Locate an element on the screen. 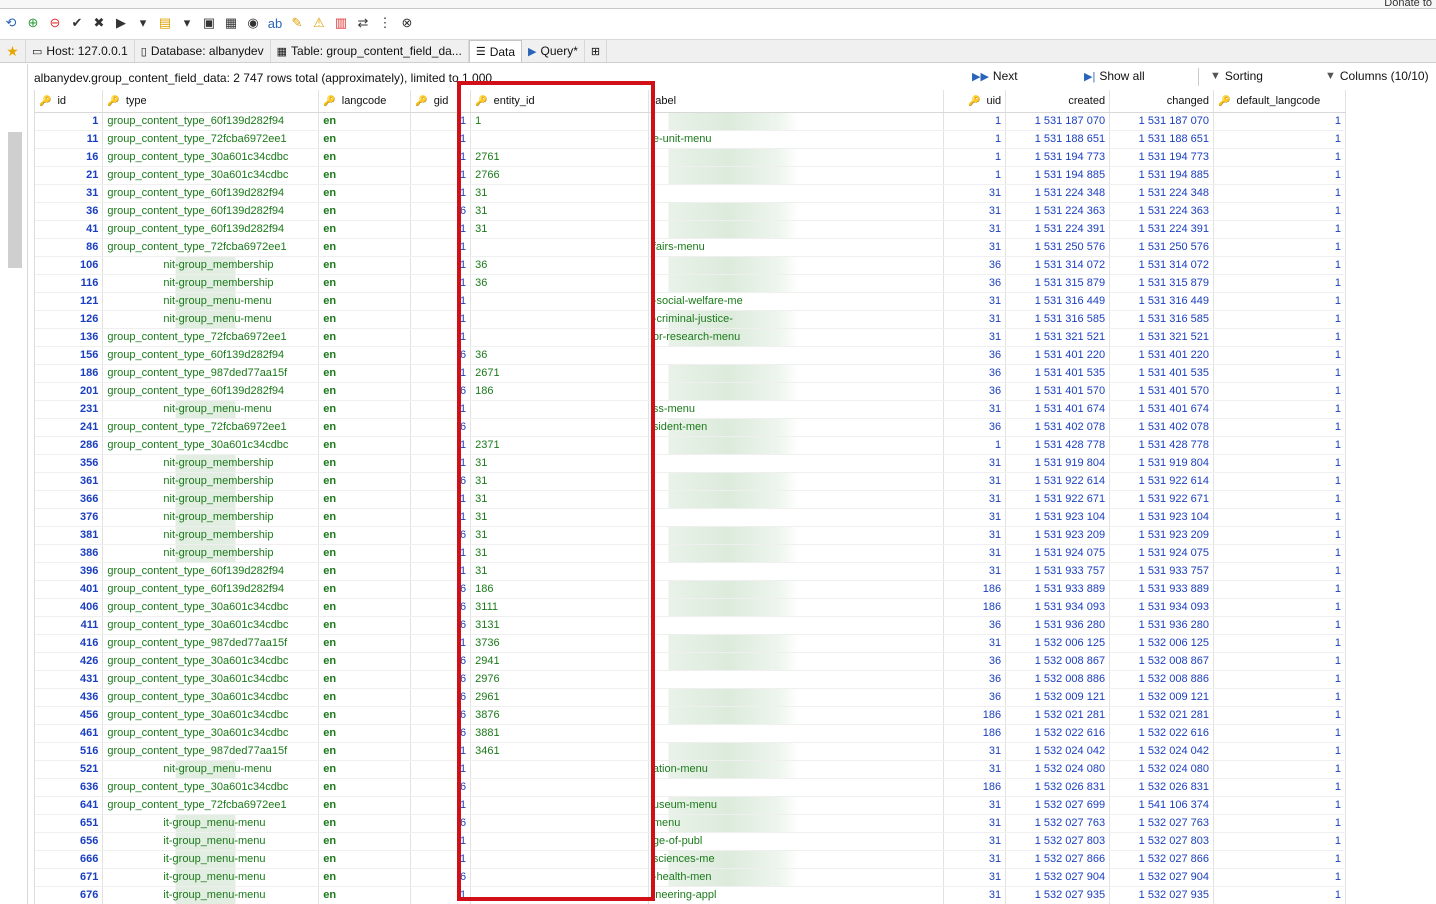  cell-label: sident-men is located at coordinates (796, 427).